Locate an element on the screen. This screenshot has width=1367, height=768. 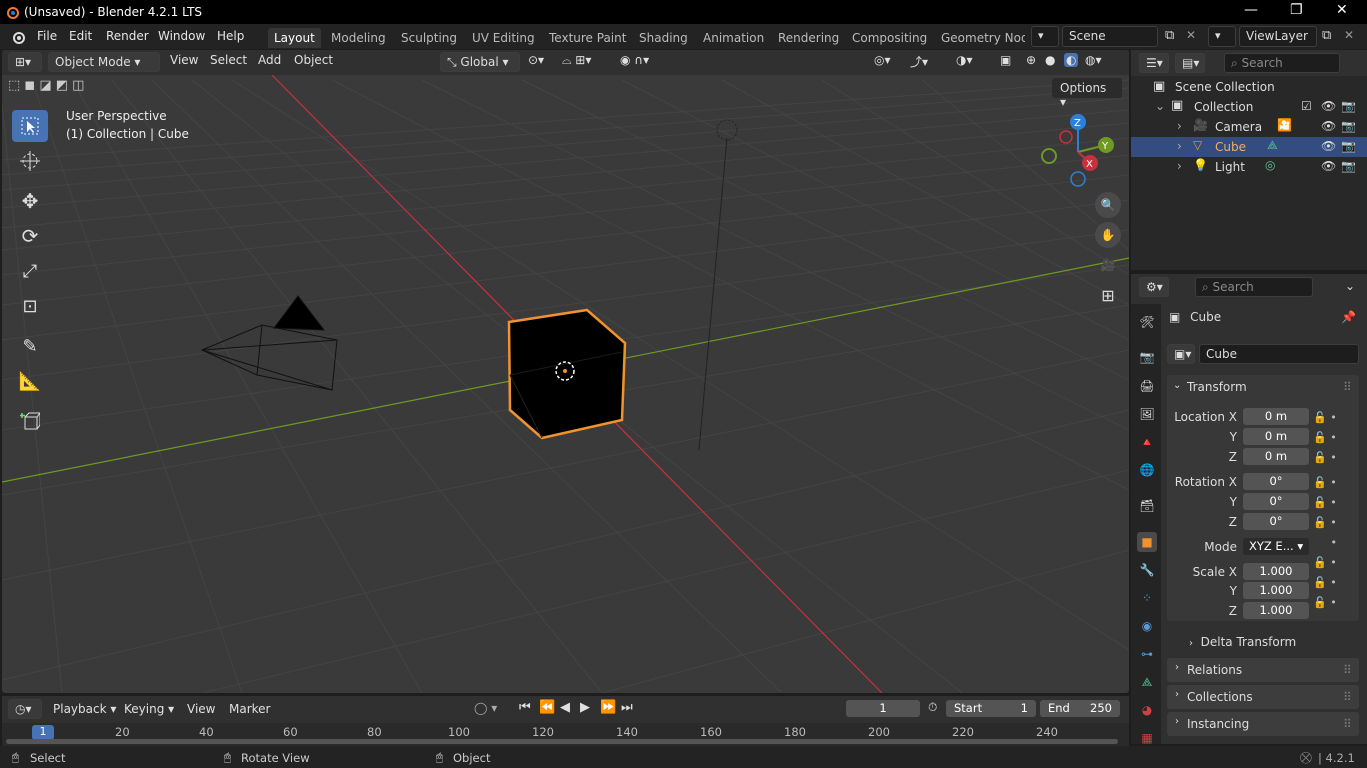
pin-icon: 📌 is located at coordinates (1348, 317).